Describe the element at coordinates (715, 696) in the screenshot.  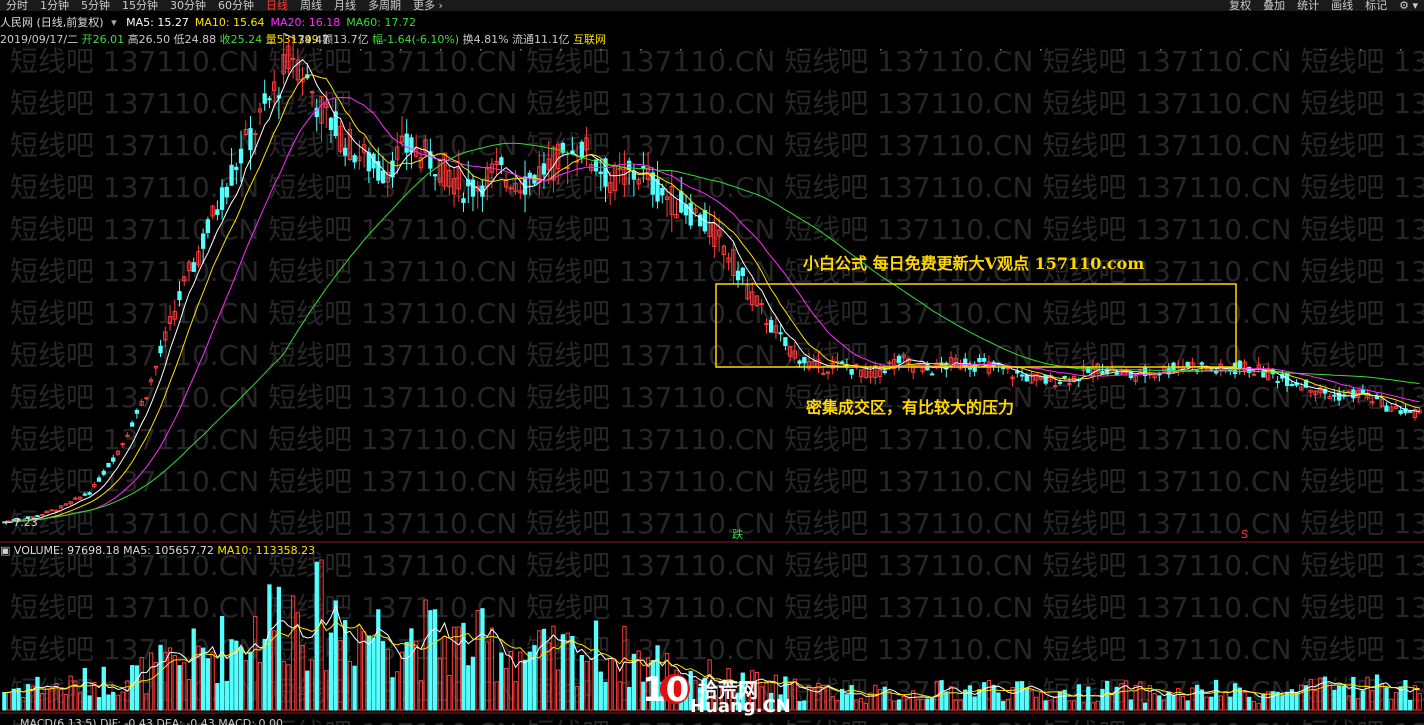
I see `site-logo: 10 拾荒网 Huang.CN` at that location.